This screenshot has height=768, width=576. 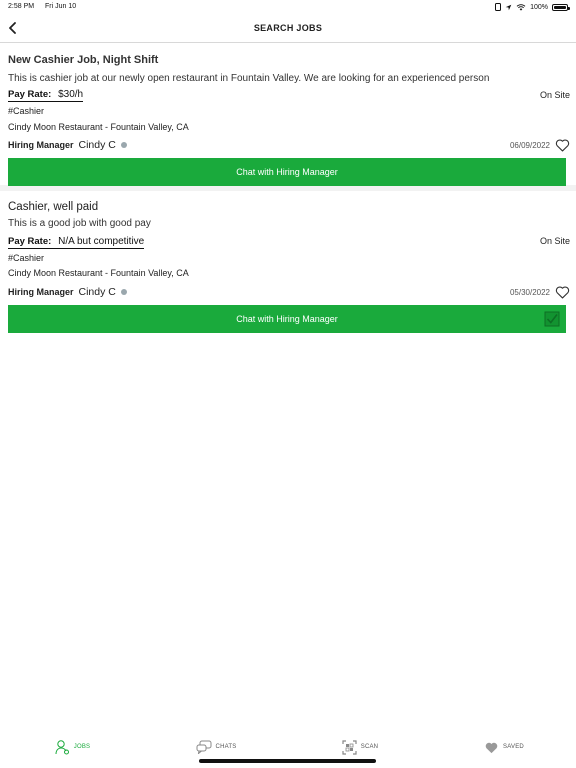 I want to click on post-date: 05/30/2022, so click(x=529, y=292).